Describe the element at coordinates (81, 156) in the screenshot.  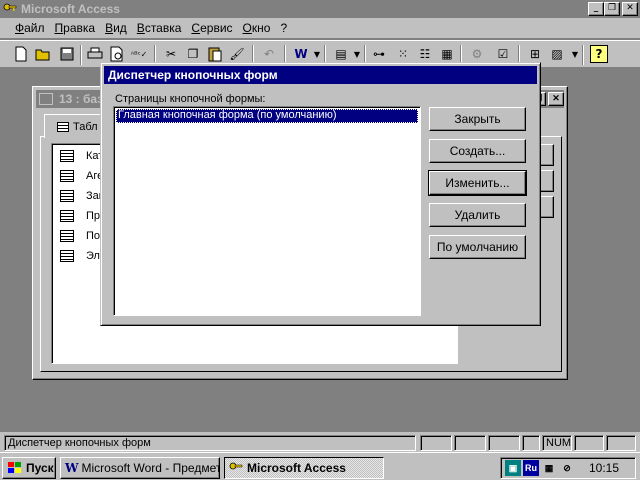
I see `list-item: Кат` at that location.